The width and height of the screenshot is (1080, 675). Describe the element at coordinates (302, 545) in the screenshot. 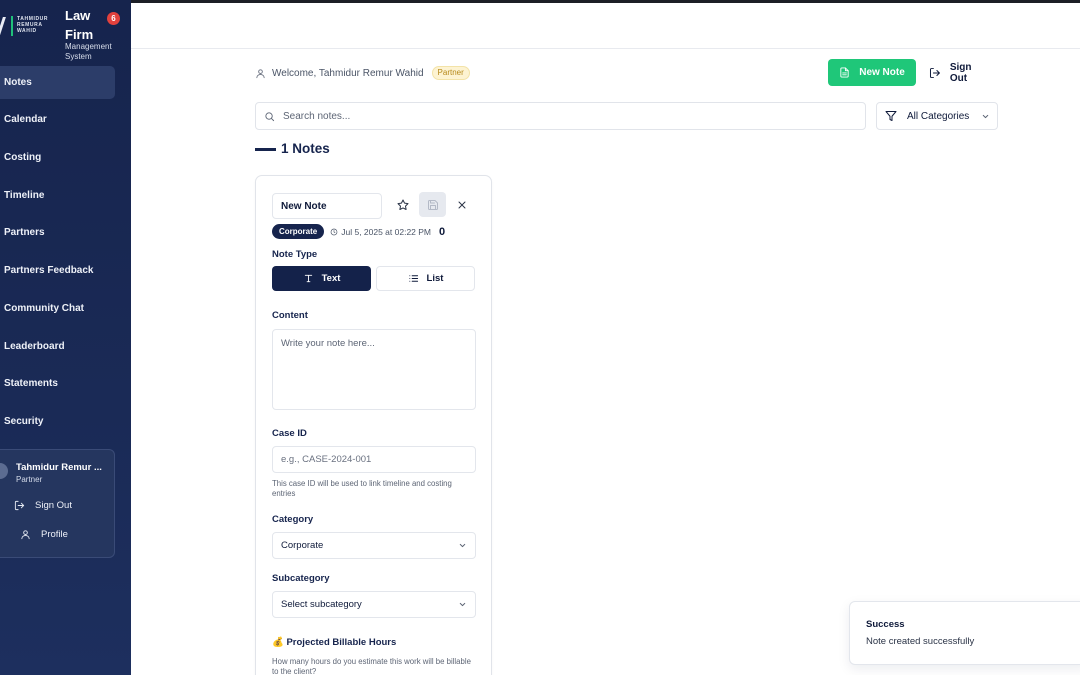

I see `category-select-value: Corporate` at that location.